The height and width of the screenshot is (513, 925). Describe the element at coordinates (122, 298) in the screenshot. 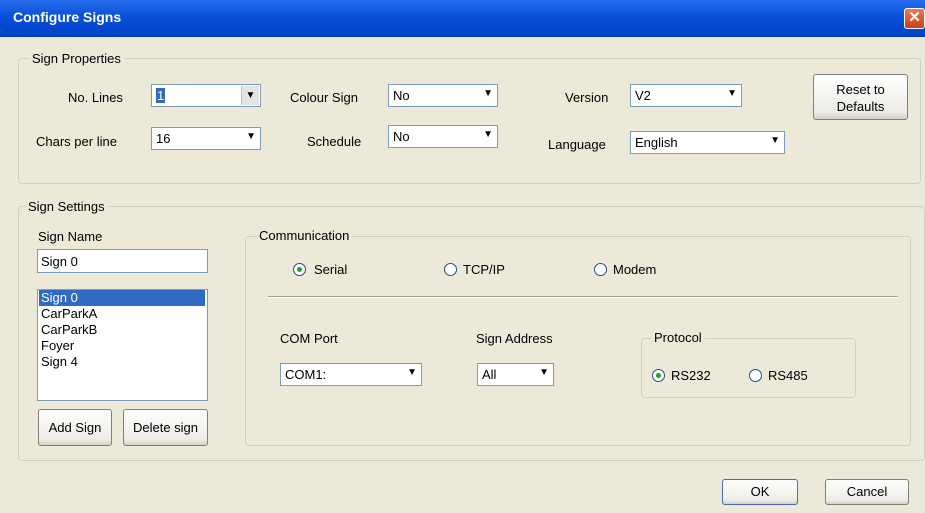

I see `list-item: Sign 0` at that location.